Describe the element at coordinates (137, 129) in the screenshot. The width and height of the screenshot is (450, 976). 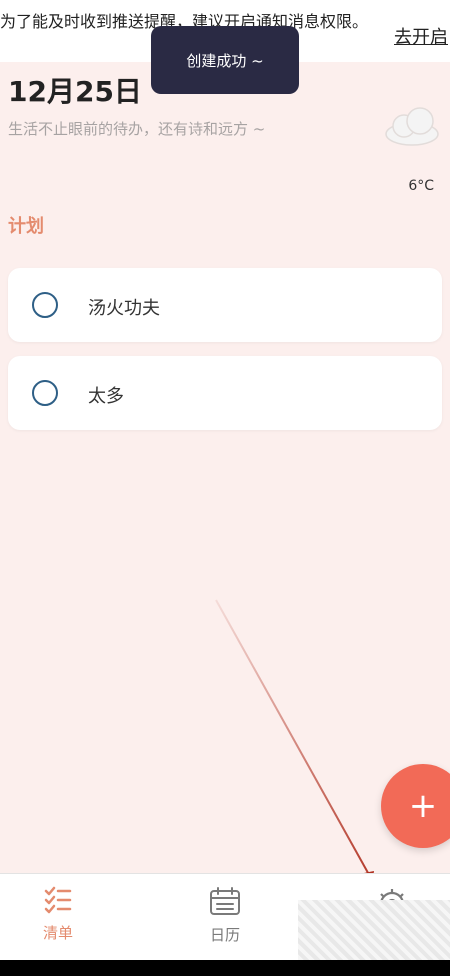
I see `motto-text: 生活不止眼前的待办，还有诗和远方 ~` at that location.